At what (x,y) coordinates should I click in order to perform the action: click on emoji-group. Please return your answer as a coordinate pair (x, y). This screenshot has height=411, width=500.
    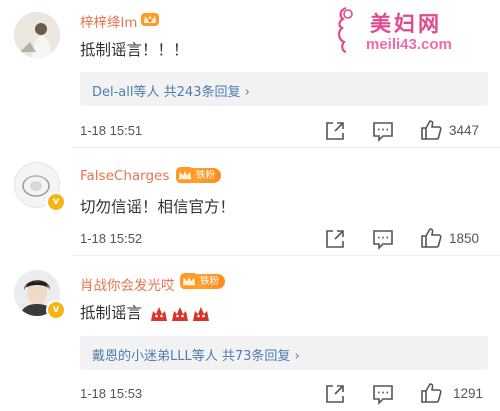
    Looking at the image, I should click on (180, 313).